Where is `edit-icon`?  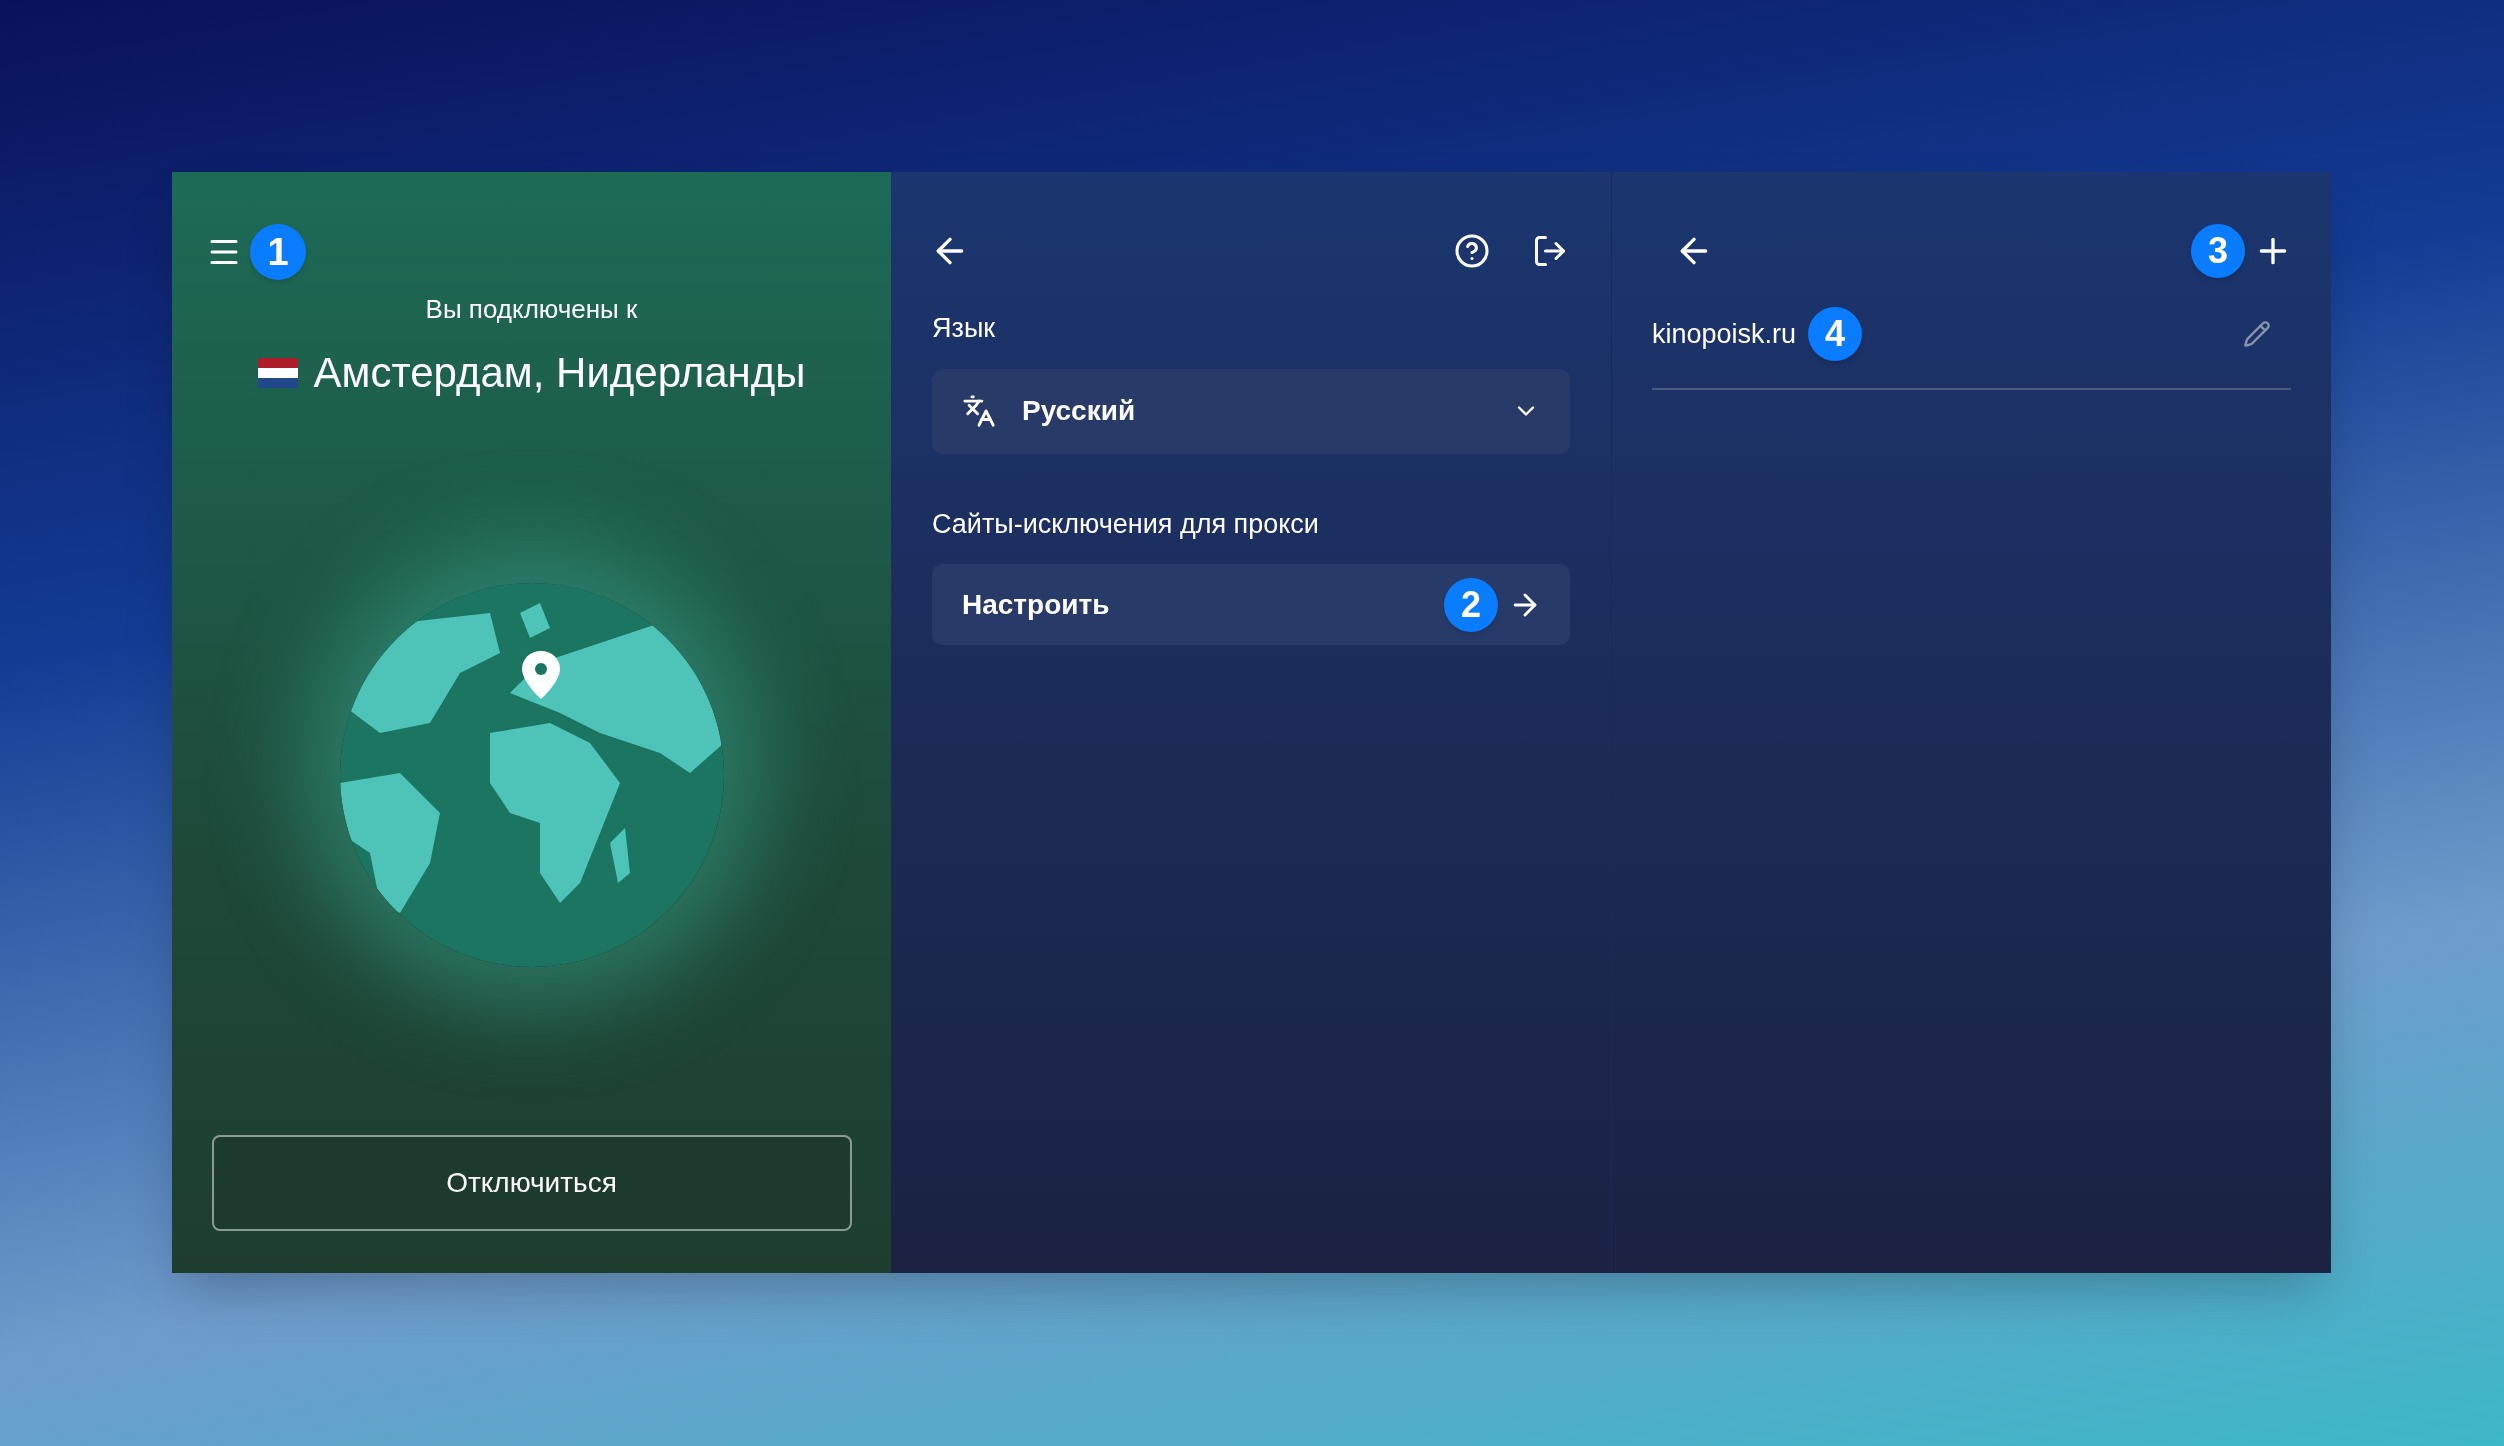
edit-icon is located at coordinates (2257, 334).